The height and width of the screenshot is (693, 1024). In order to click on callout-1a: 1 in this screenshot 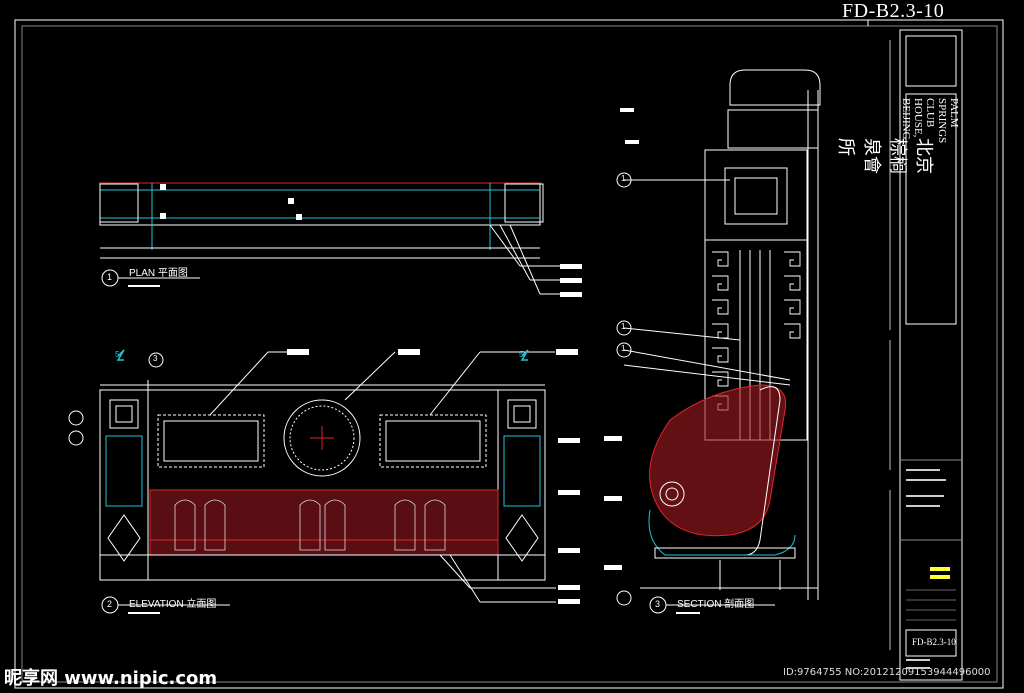, I will do `click(623, 178)`.